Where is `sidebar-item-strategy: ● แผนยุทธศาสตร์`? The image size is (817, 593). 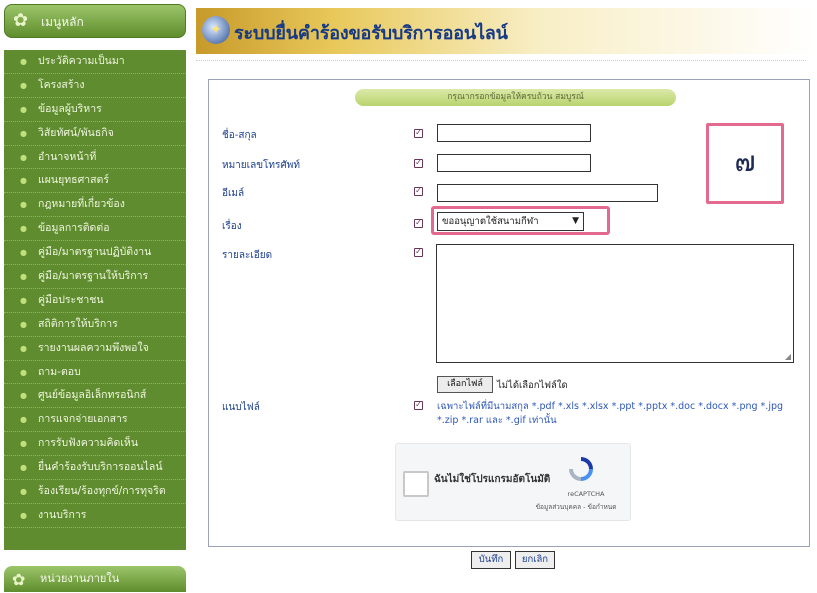 sidebar-item-strategy: ● แผนยุทธศาสตร์ is located at coordinates (95, 181).